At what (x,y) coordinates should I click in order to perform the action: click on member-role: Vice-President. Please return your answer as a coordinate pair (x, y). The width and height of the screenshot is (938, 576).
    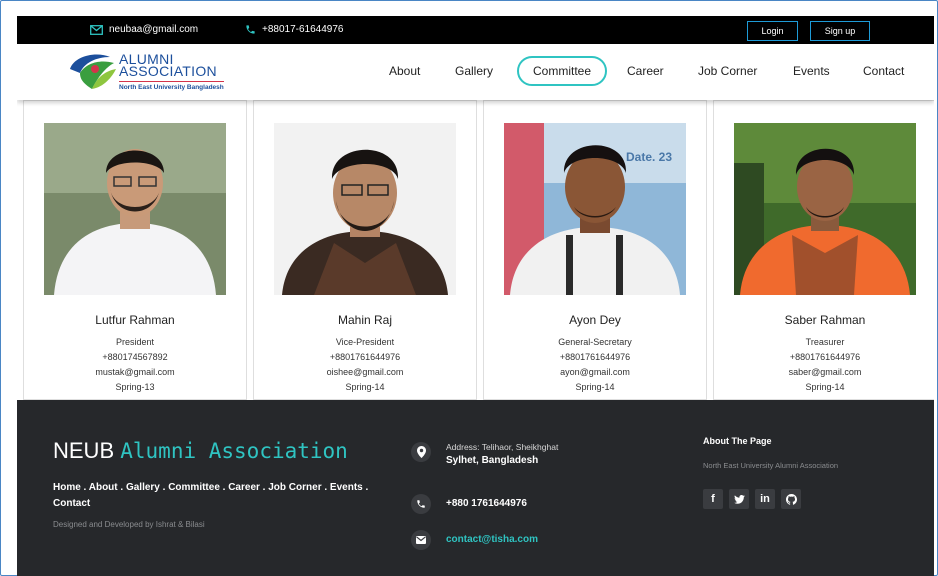
    Looking at the image, I should click on (365, 342).